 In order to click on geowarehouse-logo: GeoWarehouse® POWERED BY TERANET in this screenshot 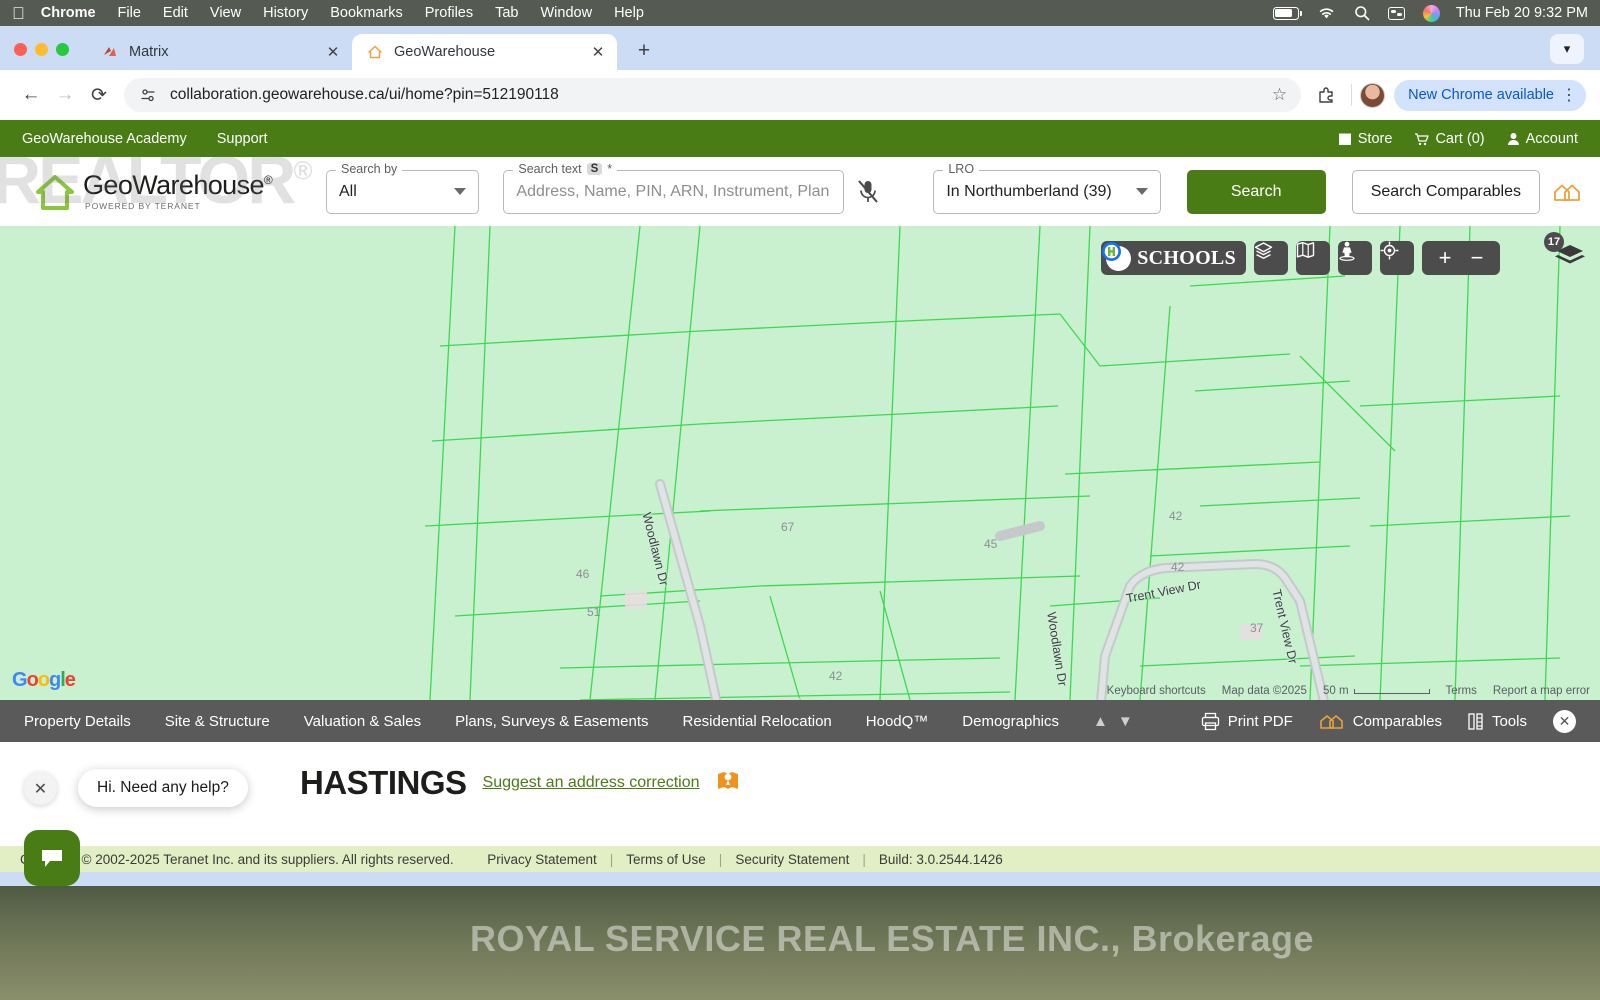, I will do `click(154, 192)`.